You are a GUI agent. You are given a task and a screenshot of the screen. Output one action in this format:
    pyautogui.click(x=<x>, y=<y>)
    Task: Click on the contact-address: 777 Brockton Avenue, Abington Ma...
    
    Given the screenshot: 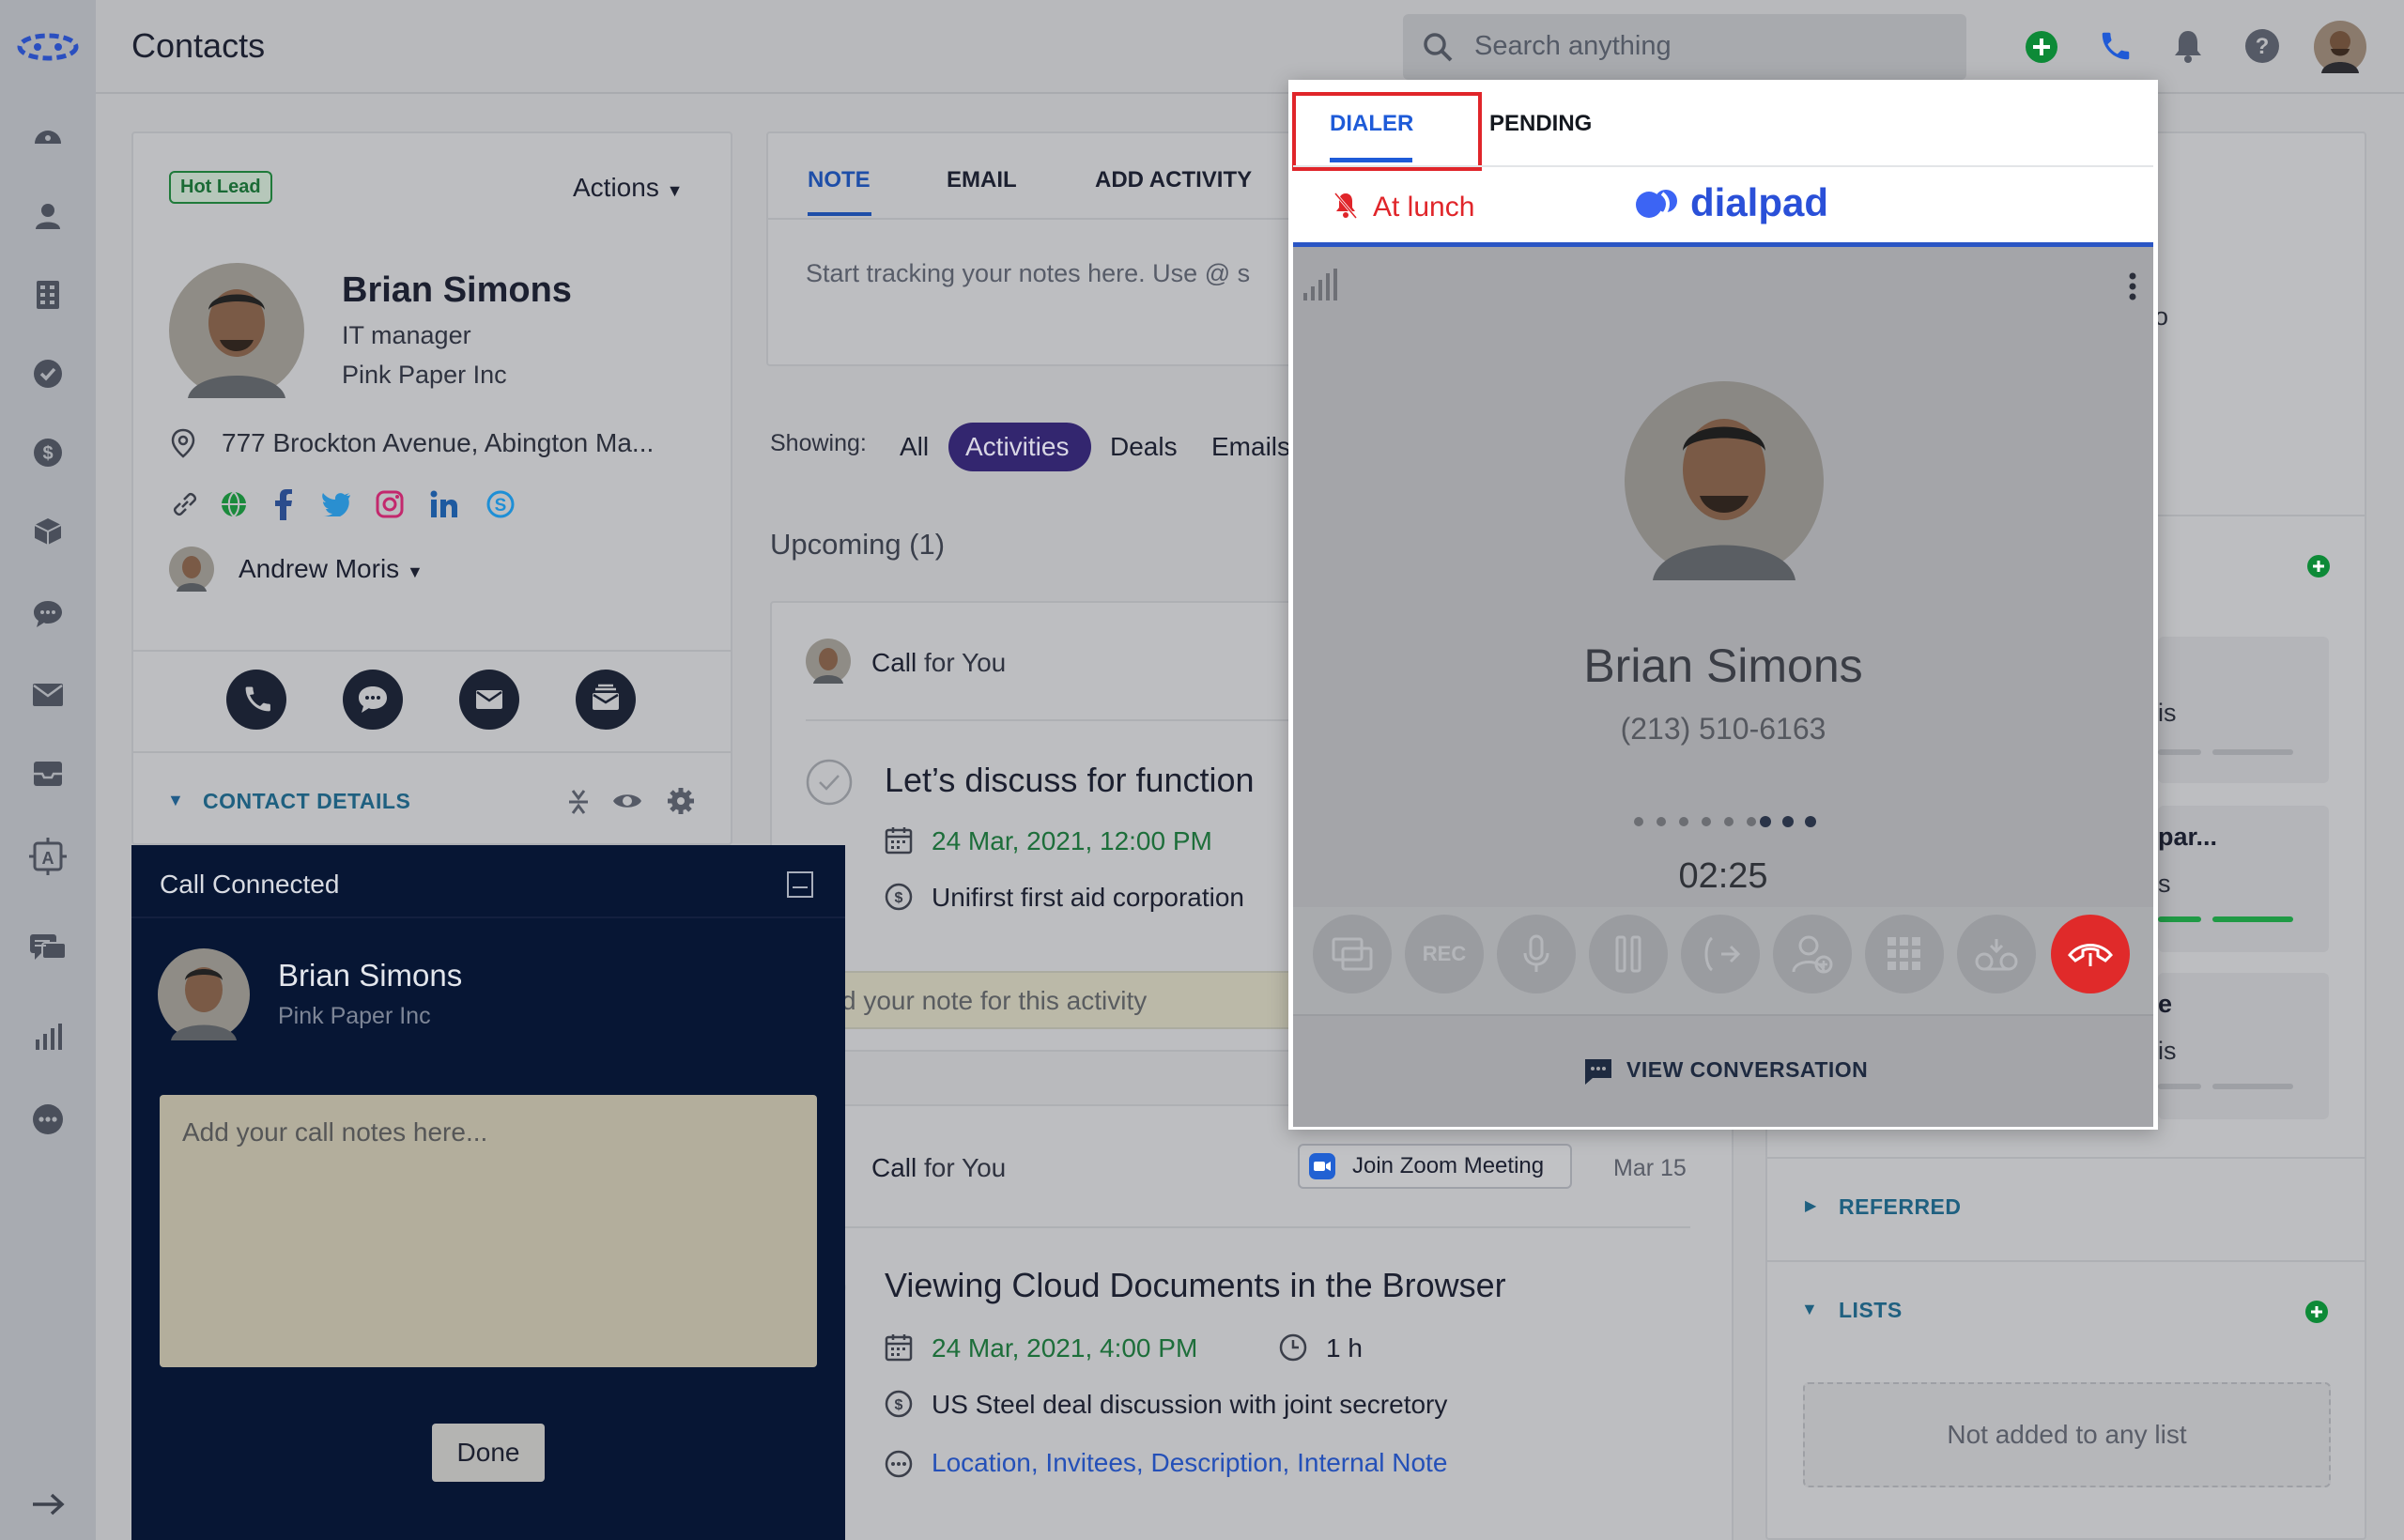 What is the action you would take?
    pyautogui.click(x=438, y=442)
    